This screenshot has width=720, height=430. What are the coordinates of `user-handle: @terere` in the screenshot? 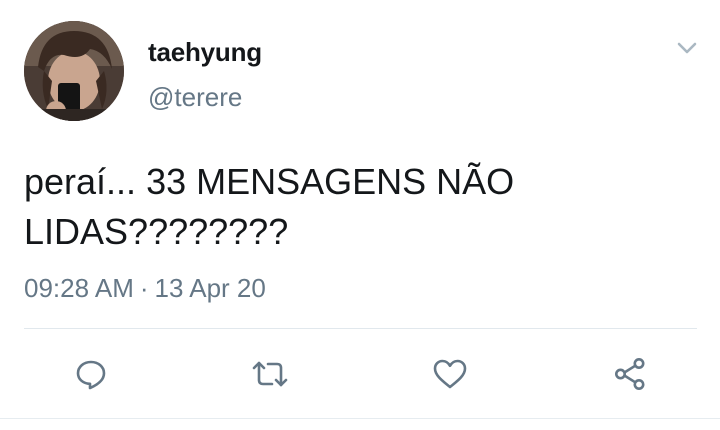 It's located at (195, 97).